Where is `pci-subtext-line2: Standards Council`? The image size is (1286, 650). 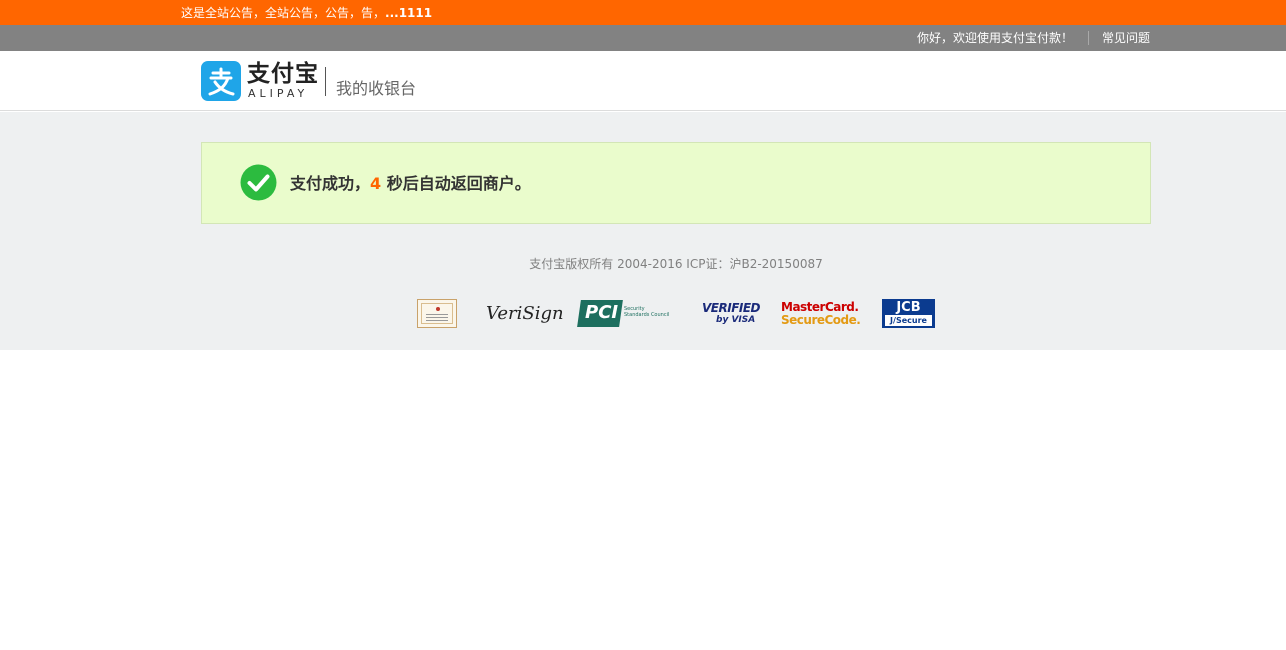 pci-subtext-line2: Standards Council is located at coordinates (647, 315).